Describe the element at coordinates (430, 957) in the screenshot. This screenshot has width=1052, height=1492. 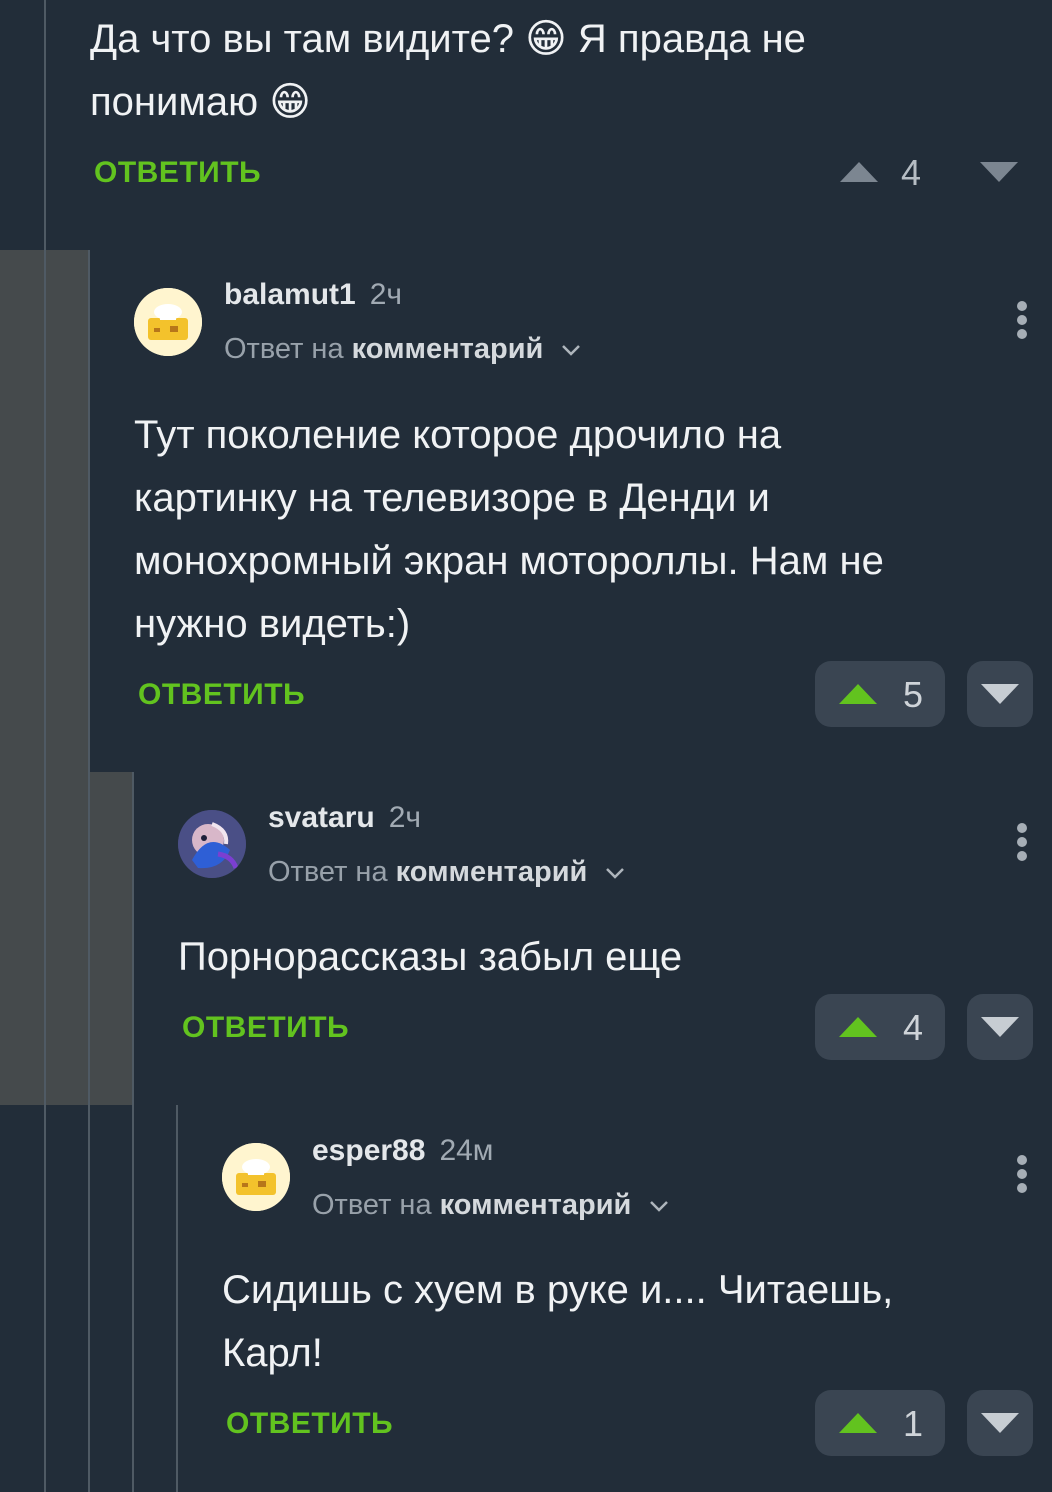
I see `comment-2-line-1: Порнорассказы забыл еще` at that location.